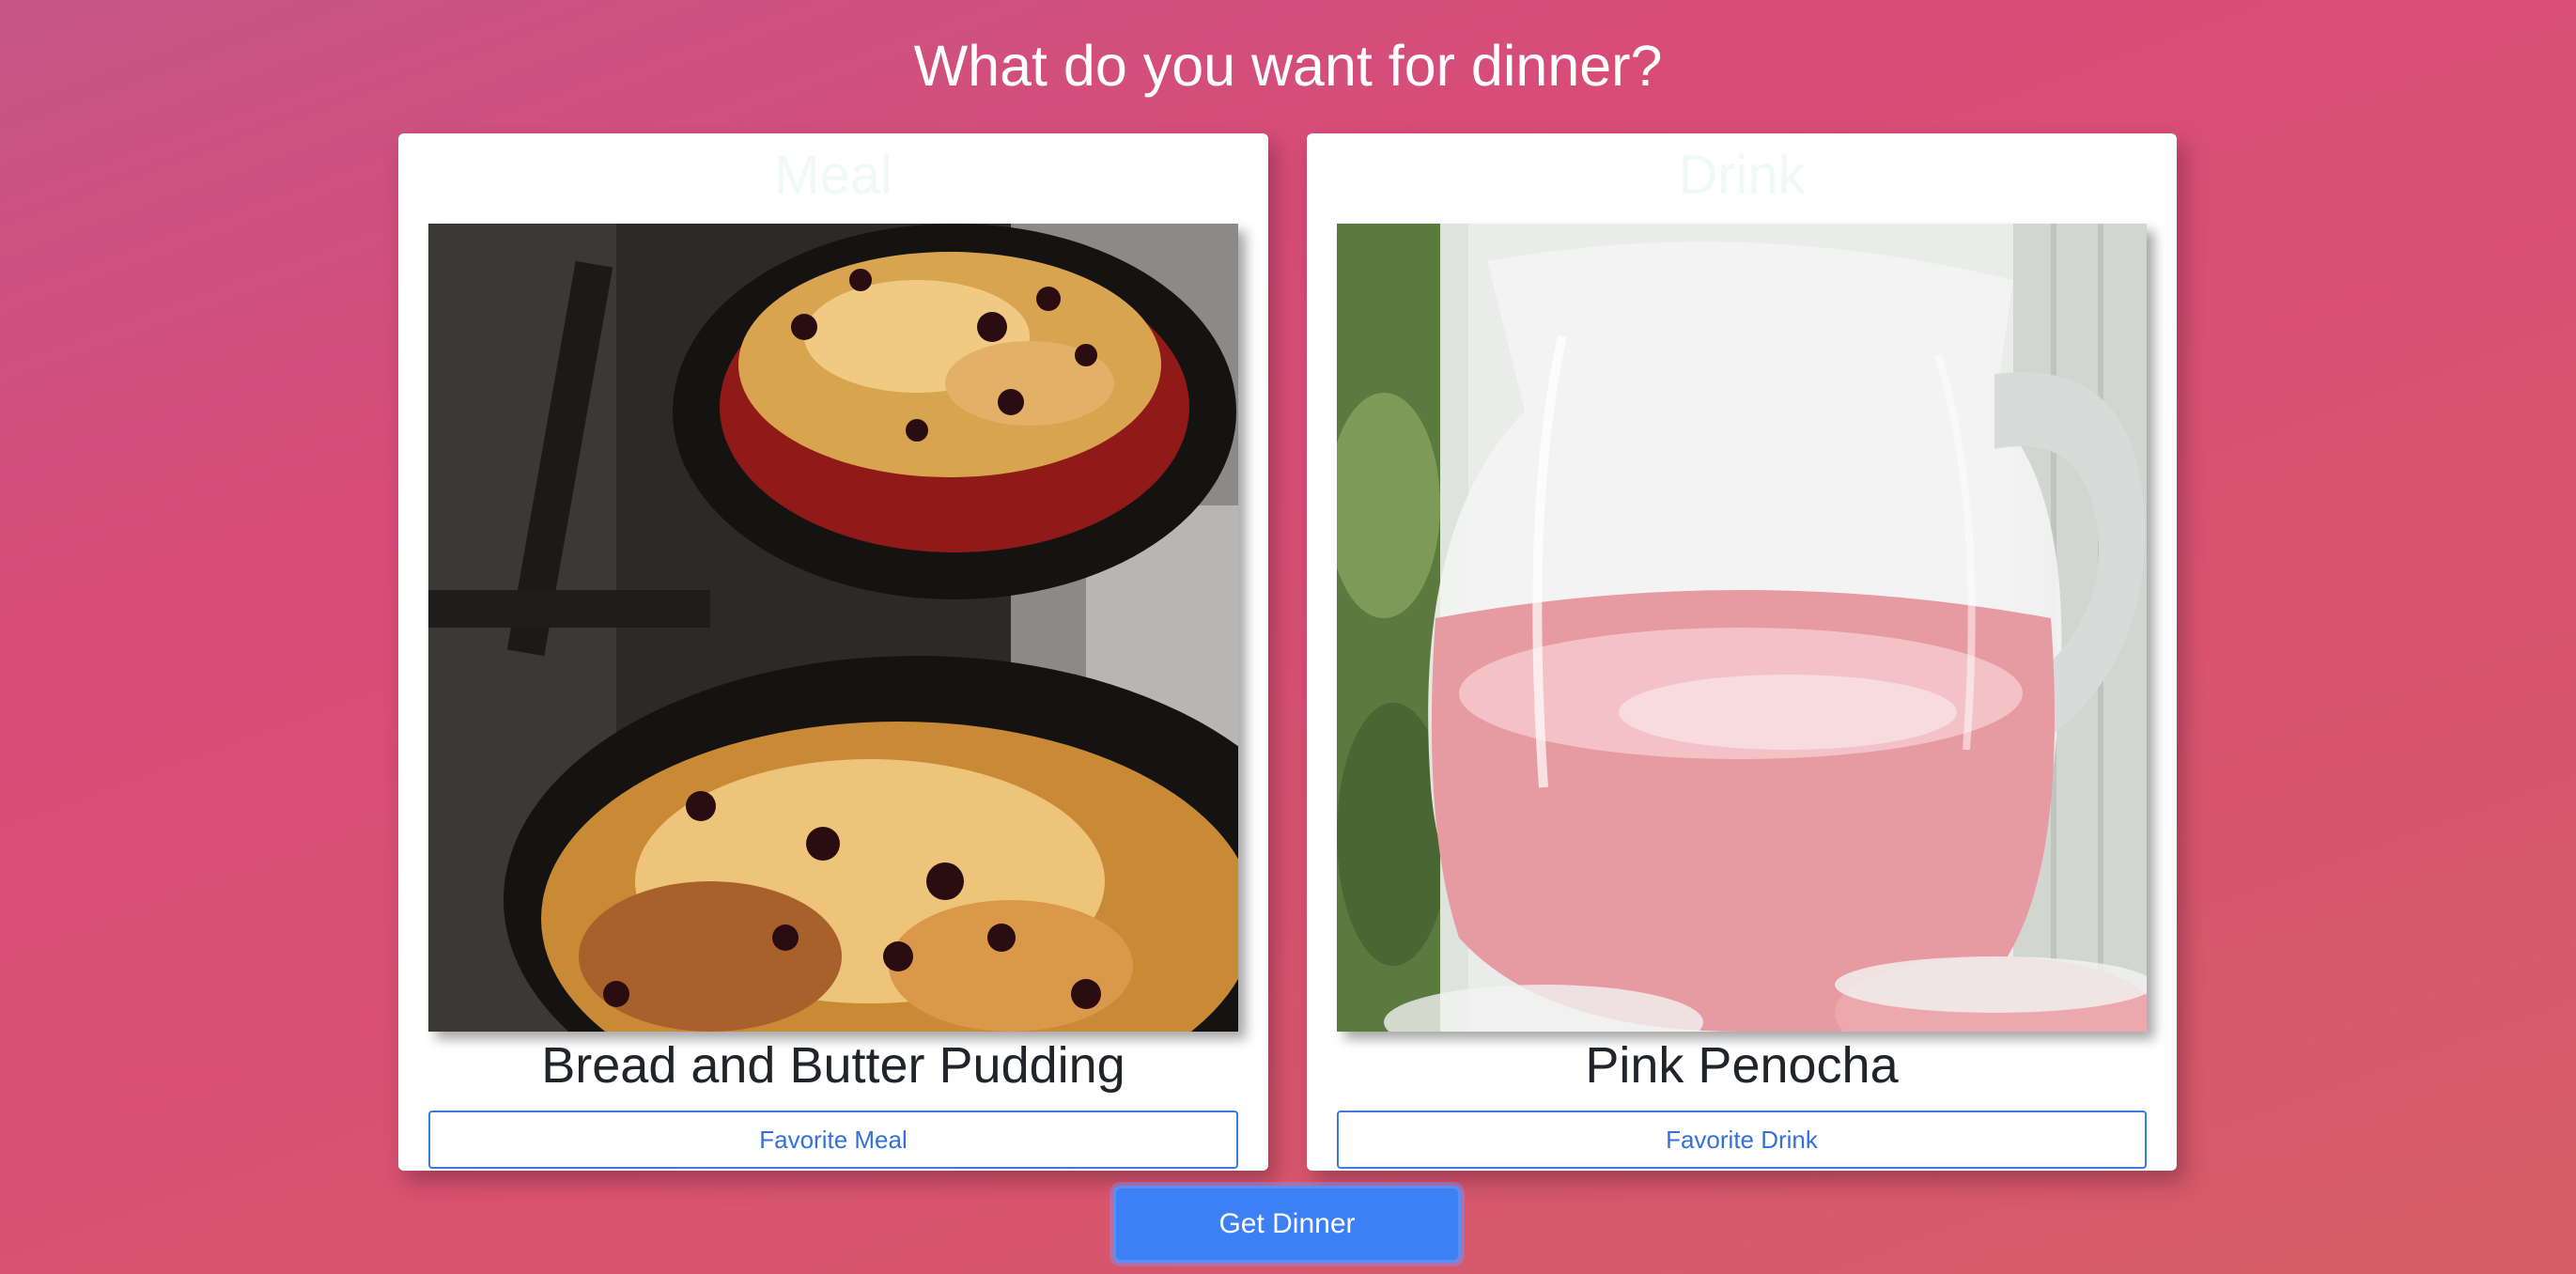 This screenshot has height=1274, width=2576. I want to click on page-title: What do you want for dinner?, so click(1288, 66).